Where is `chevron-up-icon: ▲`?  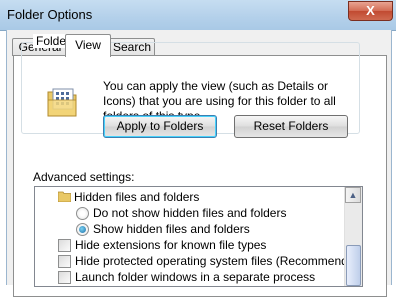
chevron-up-icon: ▲ is located at coordinates (353, 195).